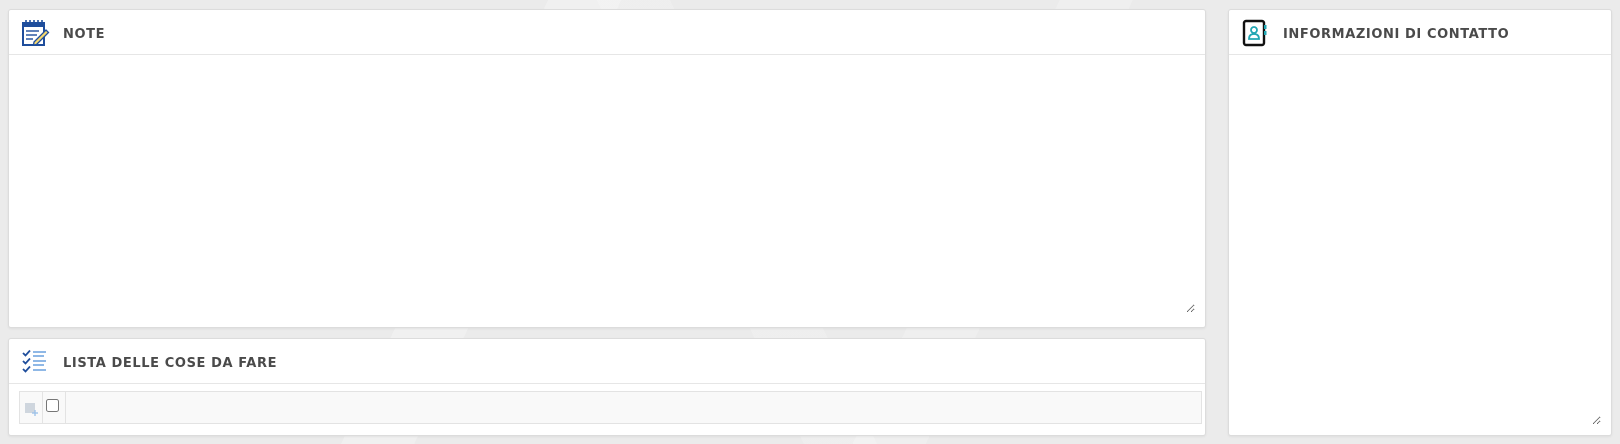 The image size is (1620, 444). What do you see at coordinates (35, 362) in the screenshot?
I see `checklist-icon` at bounding box center [35, 362].